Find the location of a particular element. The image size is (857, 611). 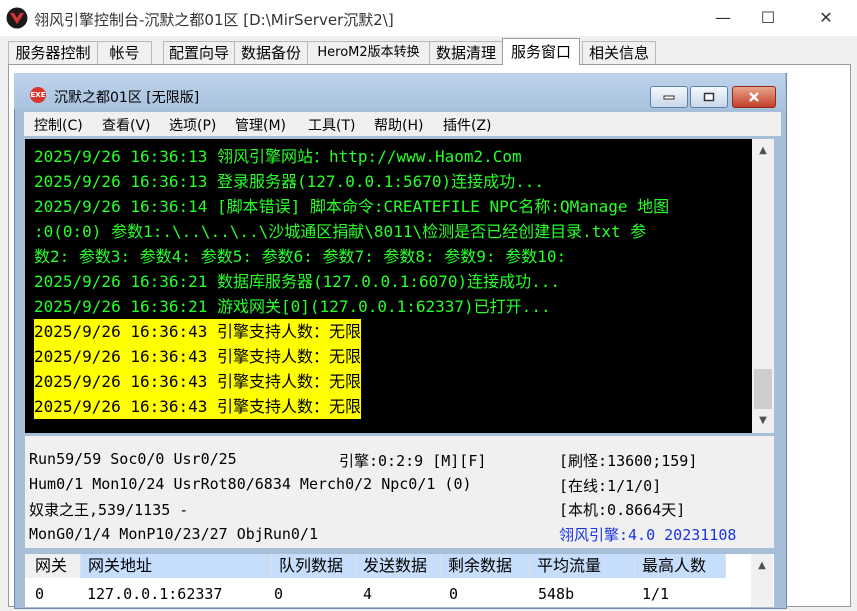

col-remaining-data: 剩余数据 is located at coordinates (485, 566).